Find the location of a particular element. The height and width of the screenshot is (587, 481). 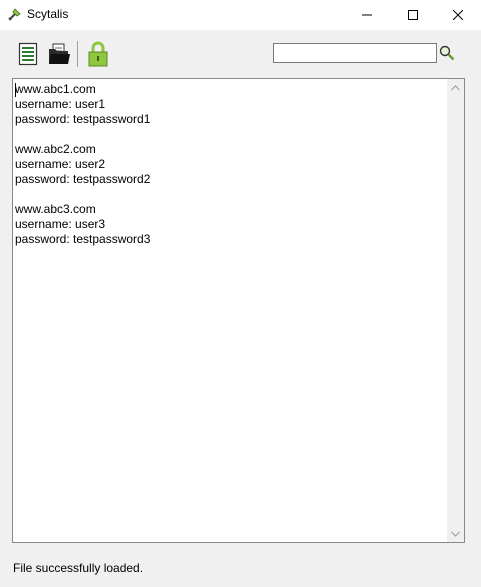

window-title: Scytalis is located at coordinates (48, 14).